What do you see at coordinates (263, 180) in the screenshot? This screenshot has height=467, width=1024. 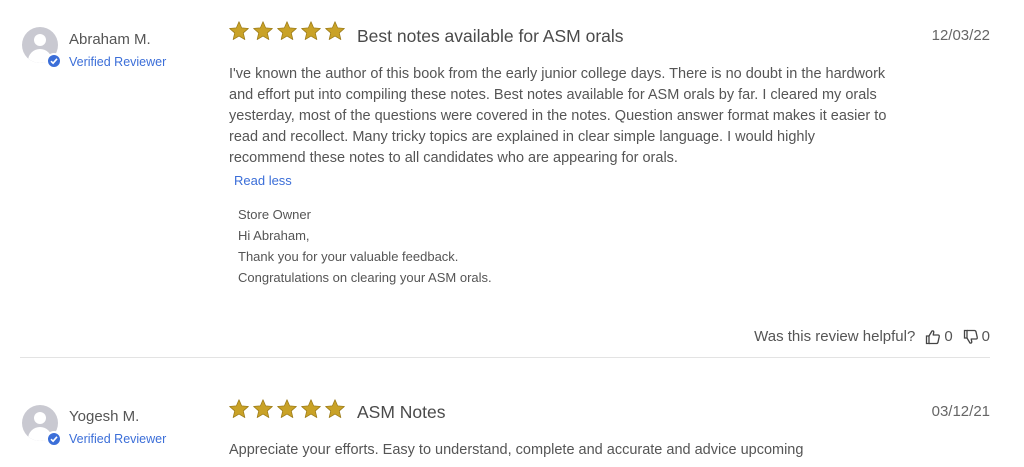 I see `read-less-link: Read less` at bounding box center [263, 180].